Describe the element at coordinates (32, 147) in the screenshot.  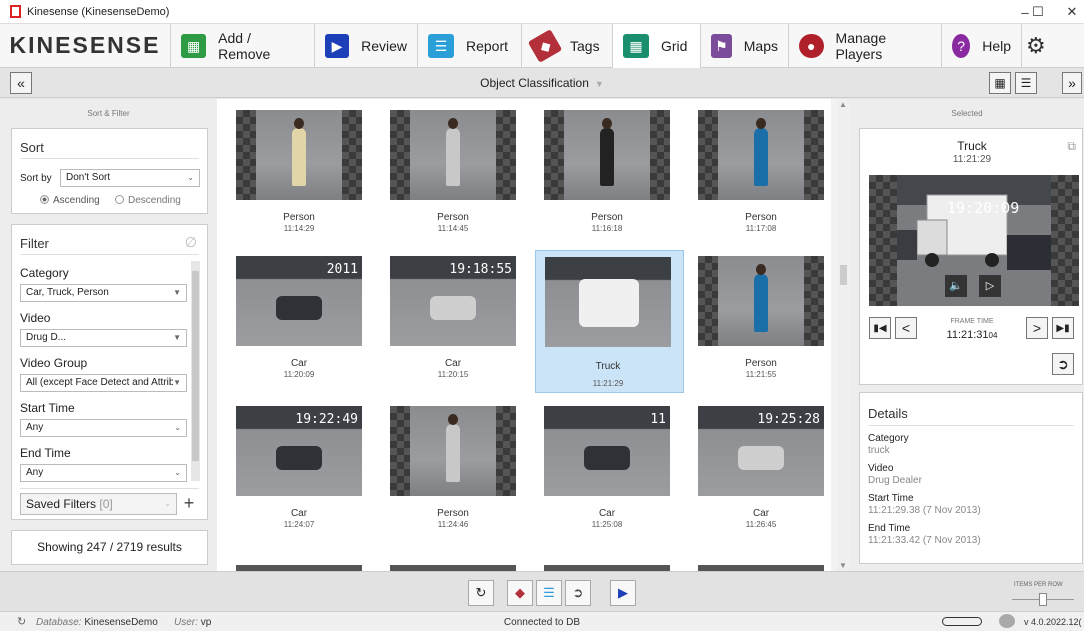
I see `sort-heading: Sort` at that location.